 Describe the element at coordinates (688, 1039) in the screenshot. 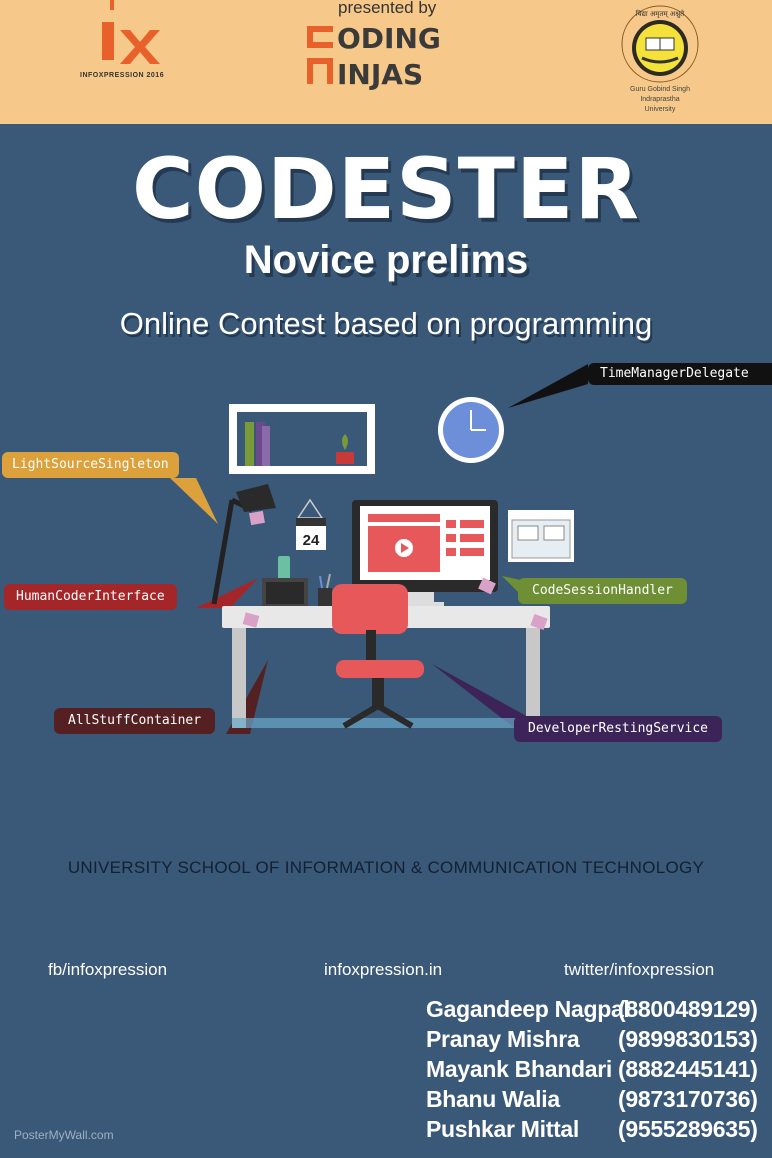

I see `contact-phone: (9899830153)` at that location.